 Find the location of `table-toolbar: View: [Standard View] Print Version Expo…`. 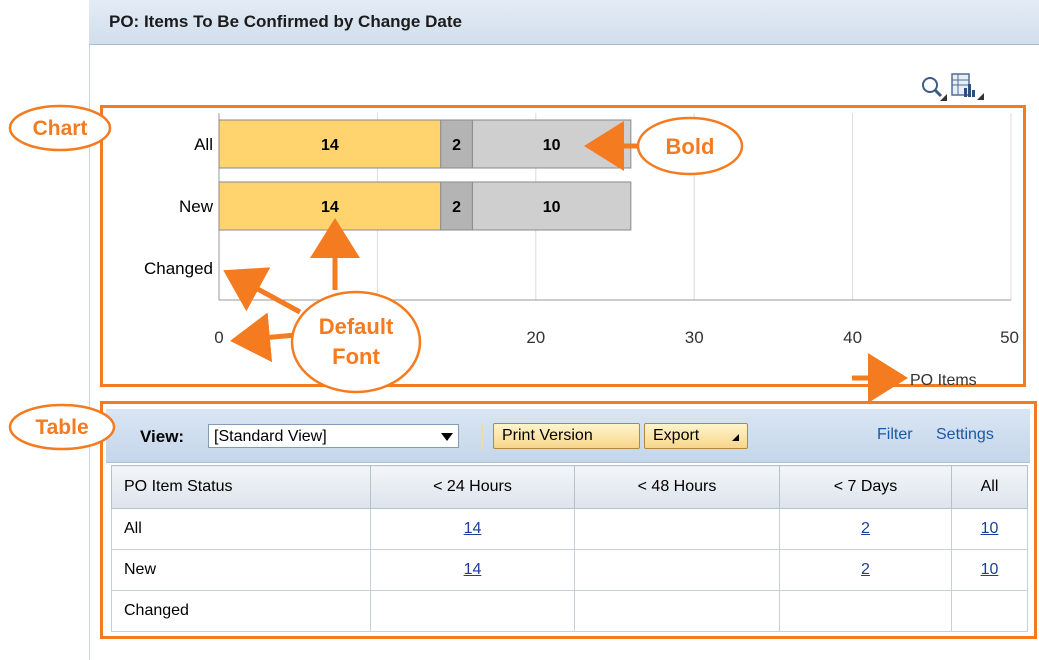

table-toolbar: View: [Standard View] Print Version Expo… is located at coordinates (568, 436).